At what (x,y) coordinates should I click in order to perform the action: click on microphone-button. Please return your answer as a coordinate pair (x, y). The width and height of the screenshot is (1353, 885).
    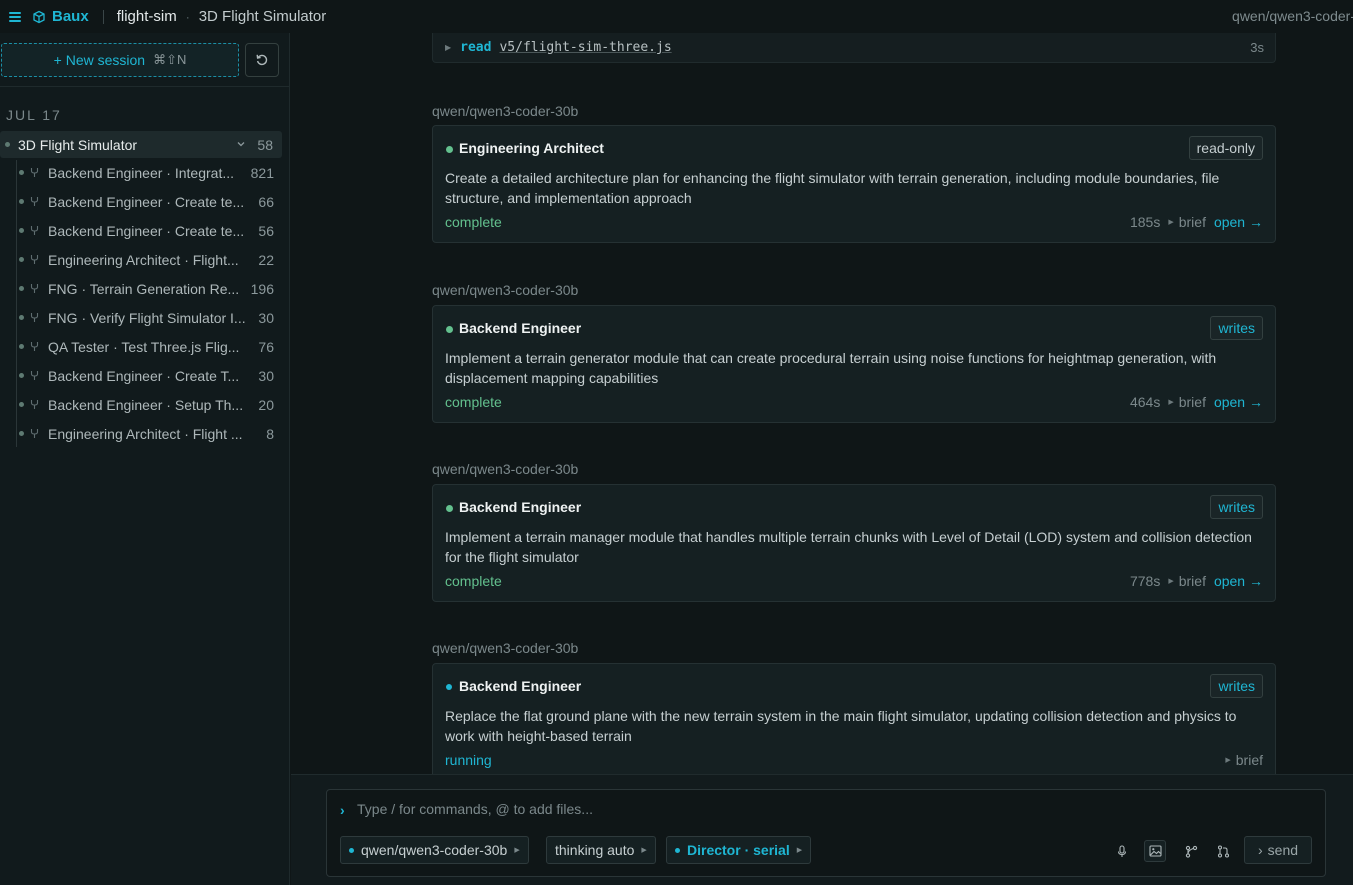
    Looking at the image, I should click on (1122, 851).